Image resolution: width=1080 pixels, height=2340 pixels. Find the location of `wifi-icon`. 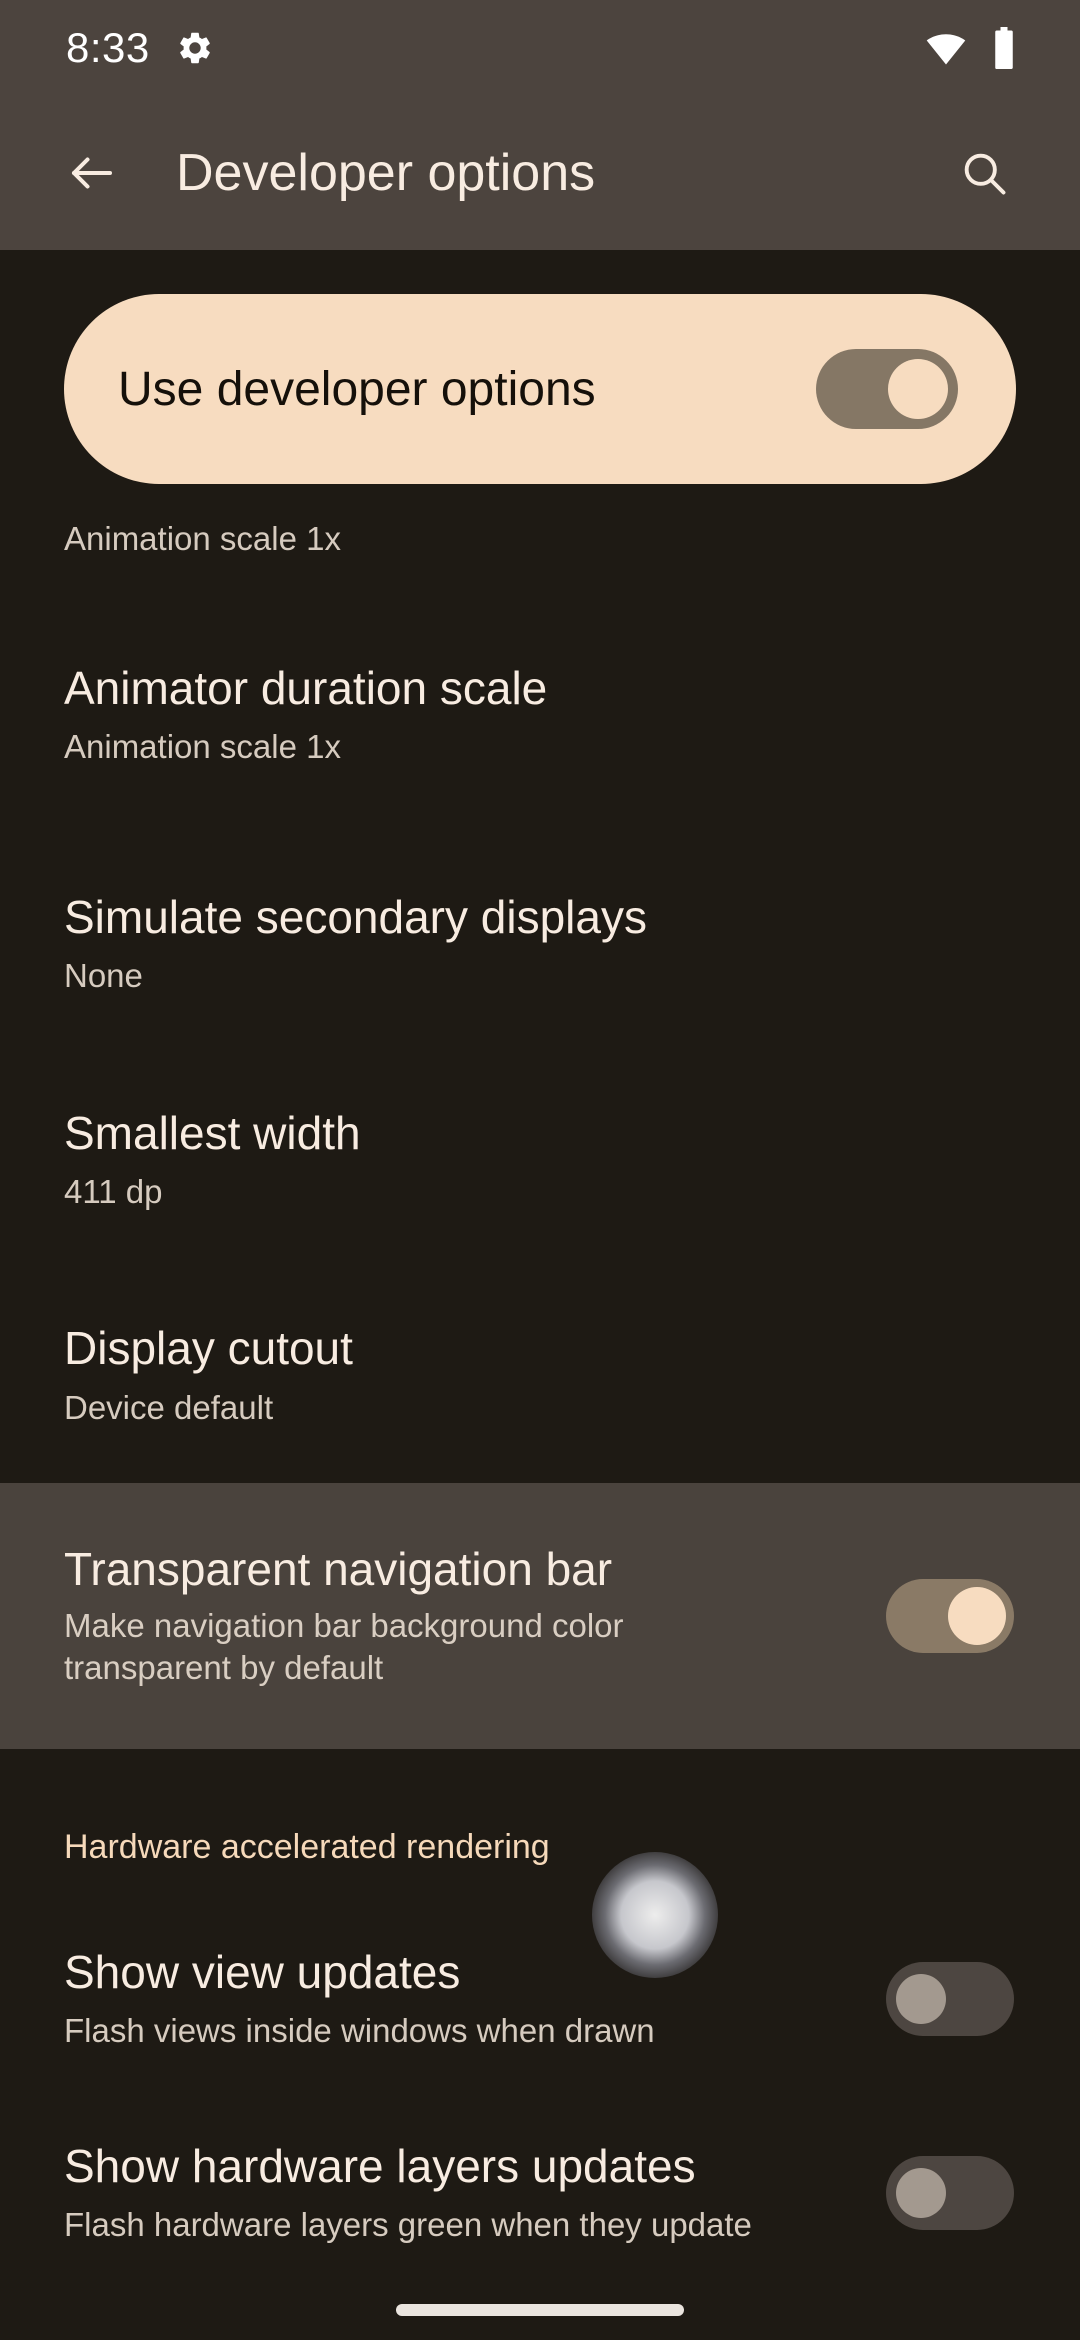

wifi-icon is located at coordinates (946, 48).